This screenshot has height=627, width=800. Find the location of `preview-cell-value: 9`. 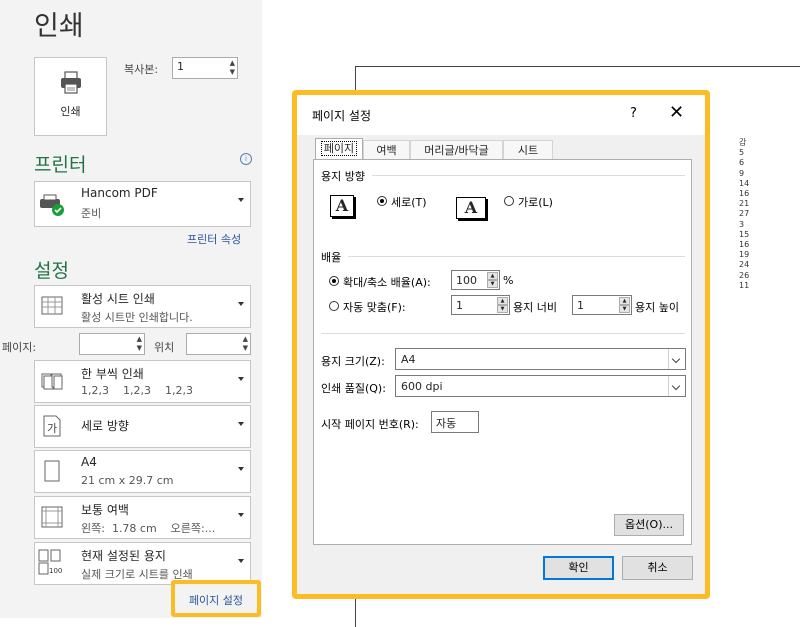

preview-cell-value: 9 is located at coordinates (742, 173).